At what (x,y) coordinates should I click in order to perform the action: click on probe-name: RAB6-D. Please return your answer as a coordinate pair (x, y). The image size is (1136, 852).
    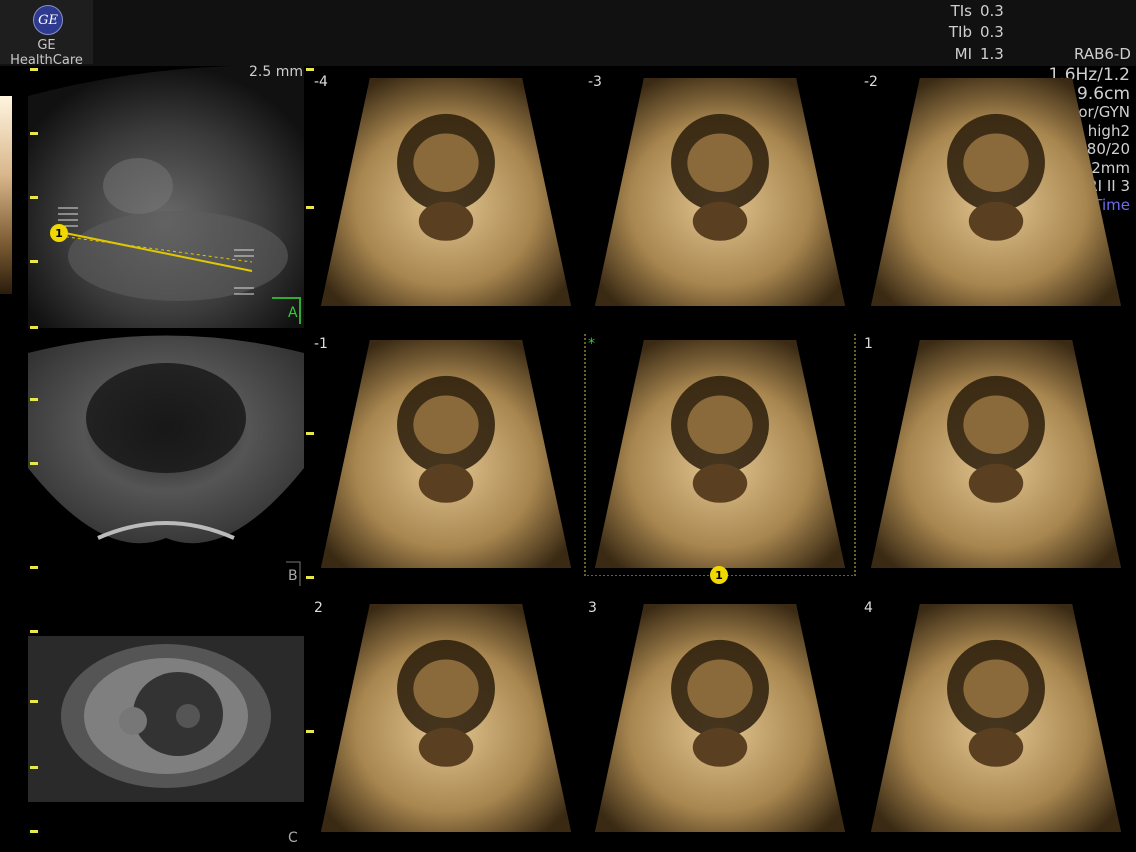
    Looking at the image, I should click on (1102, 54).